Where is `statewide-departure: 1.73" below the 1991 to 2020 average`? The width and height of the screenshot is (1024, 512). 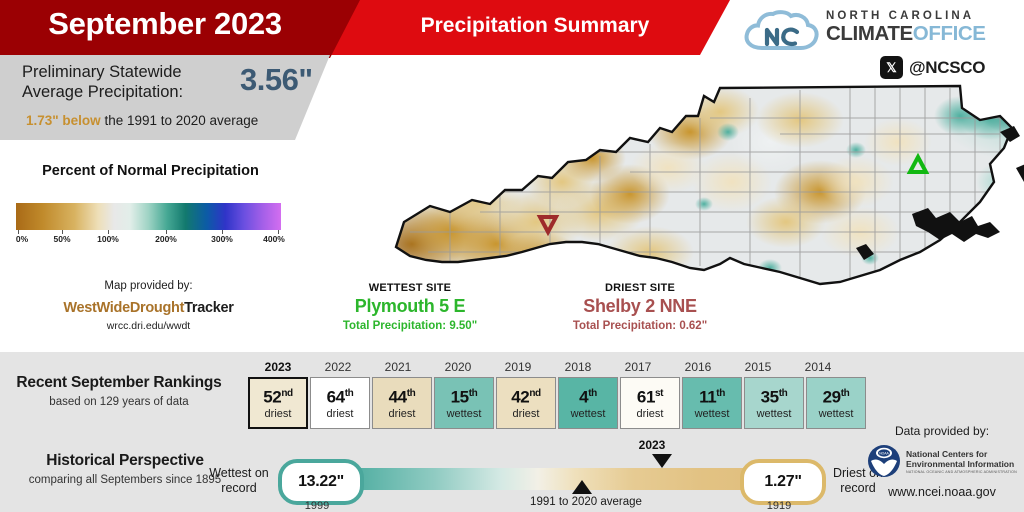 statewide-departure: 1.73" below the 1991 to 2020 average is located at coordinates (142, 120).